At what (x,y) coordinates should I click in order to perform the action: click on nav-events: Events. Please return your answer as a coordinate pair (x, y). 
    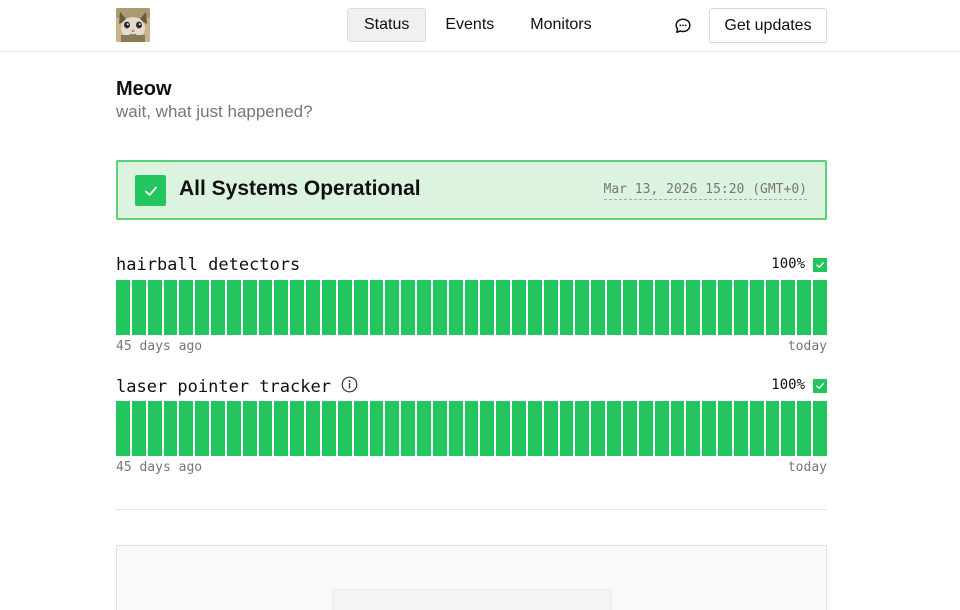
    Looking at the image, I should click on (469, 25).